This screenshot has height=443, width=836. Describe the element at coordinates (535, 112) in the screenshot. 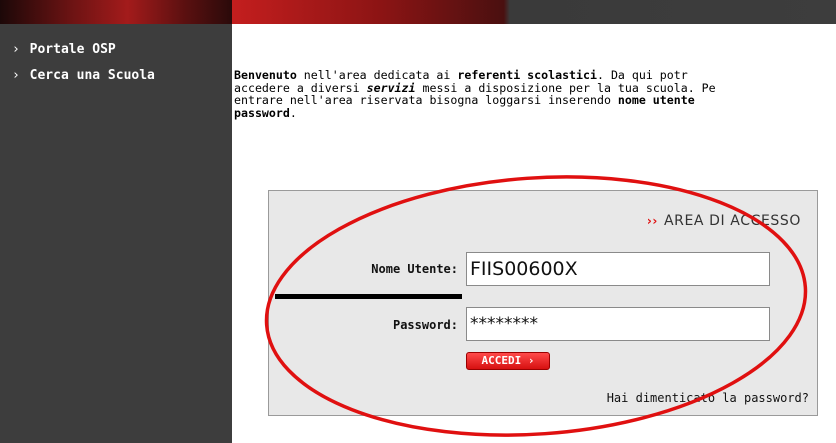

I see `intro-line: password.` at that location.